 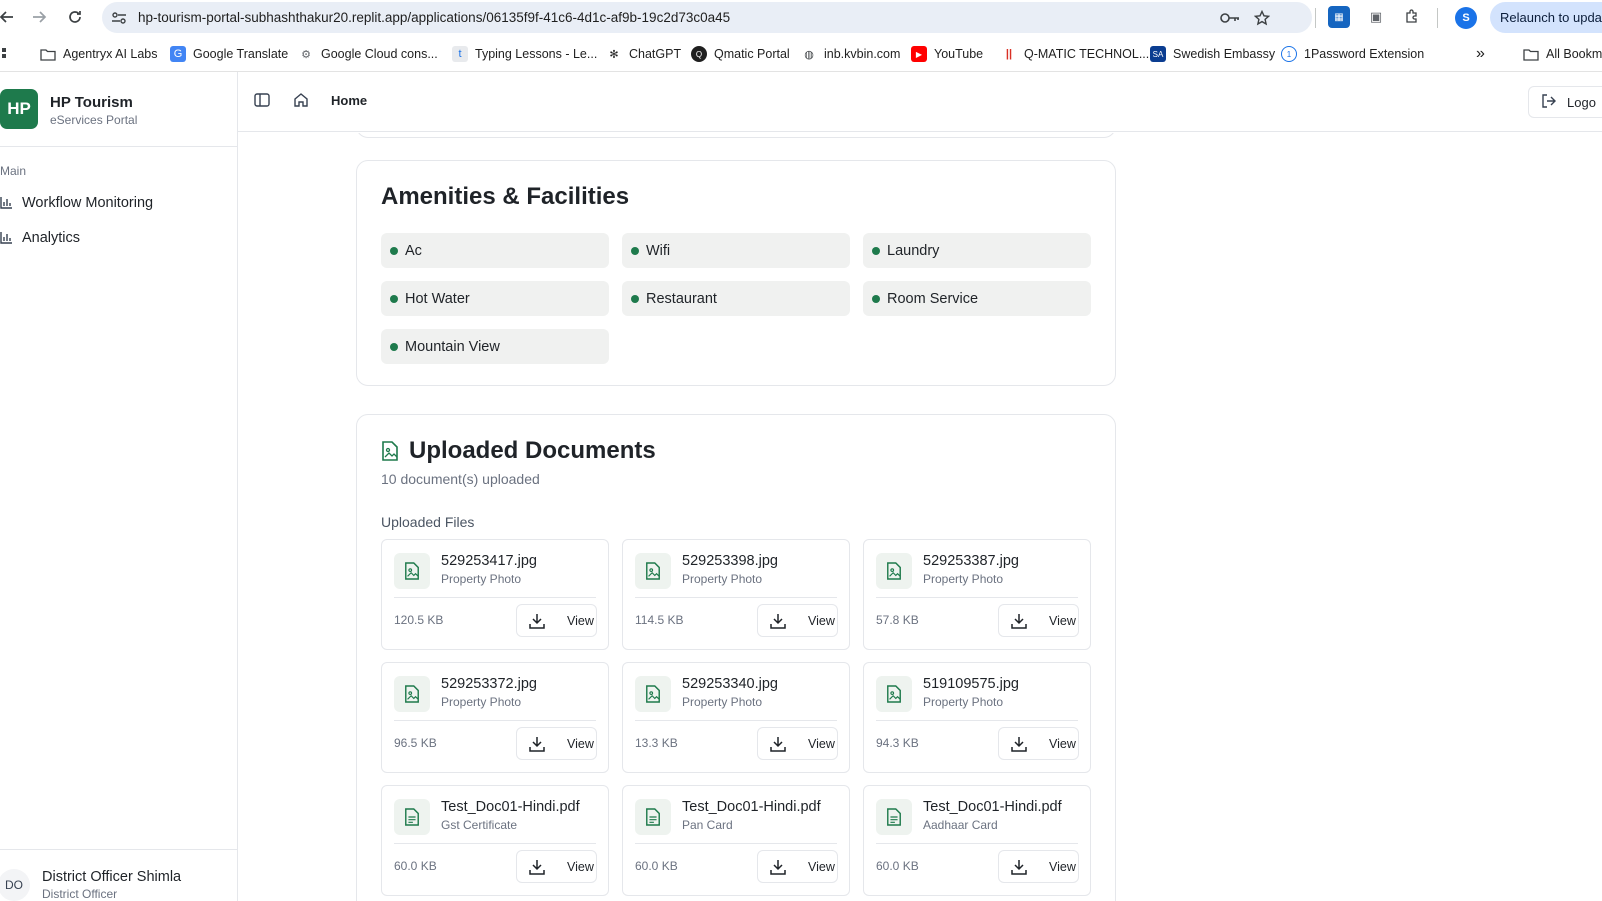 What do you see at coordinates (4, 54) in the screenshot?
I see `apps-grid-icon` at bounding box center [4, 54].